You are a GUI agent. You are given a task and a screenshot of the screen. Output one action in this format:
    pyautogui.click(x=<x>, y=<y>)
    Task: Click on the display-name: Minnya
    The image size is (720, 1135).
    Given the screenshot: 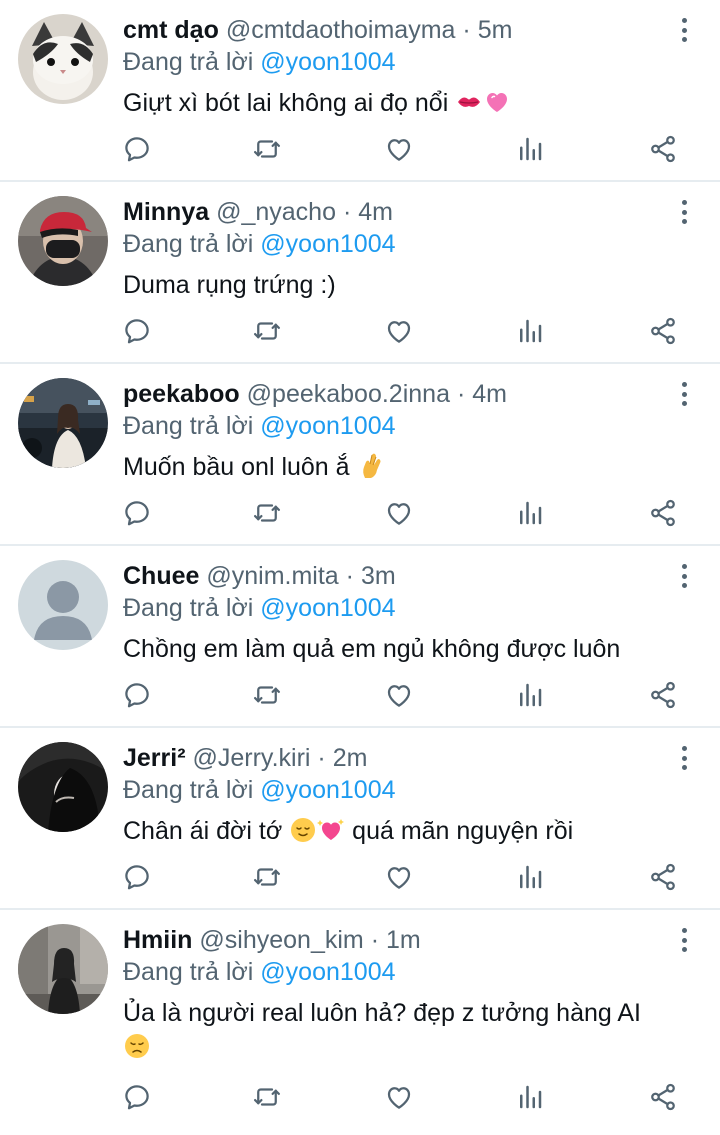 What is the action you would take?
    pyautogui.click(x=166, y=212)
    